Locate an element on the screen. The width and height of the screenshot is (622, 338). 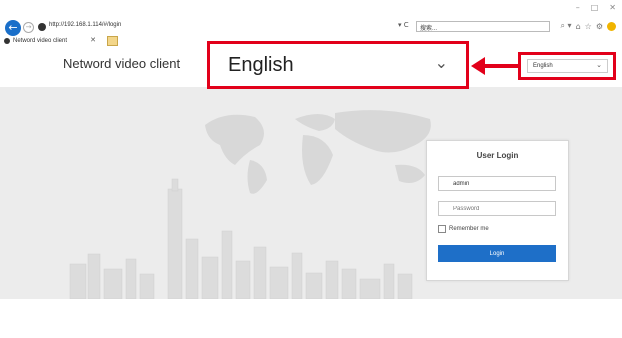
callout-language-text: English is located at coordinates (261, 65).